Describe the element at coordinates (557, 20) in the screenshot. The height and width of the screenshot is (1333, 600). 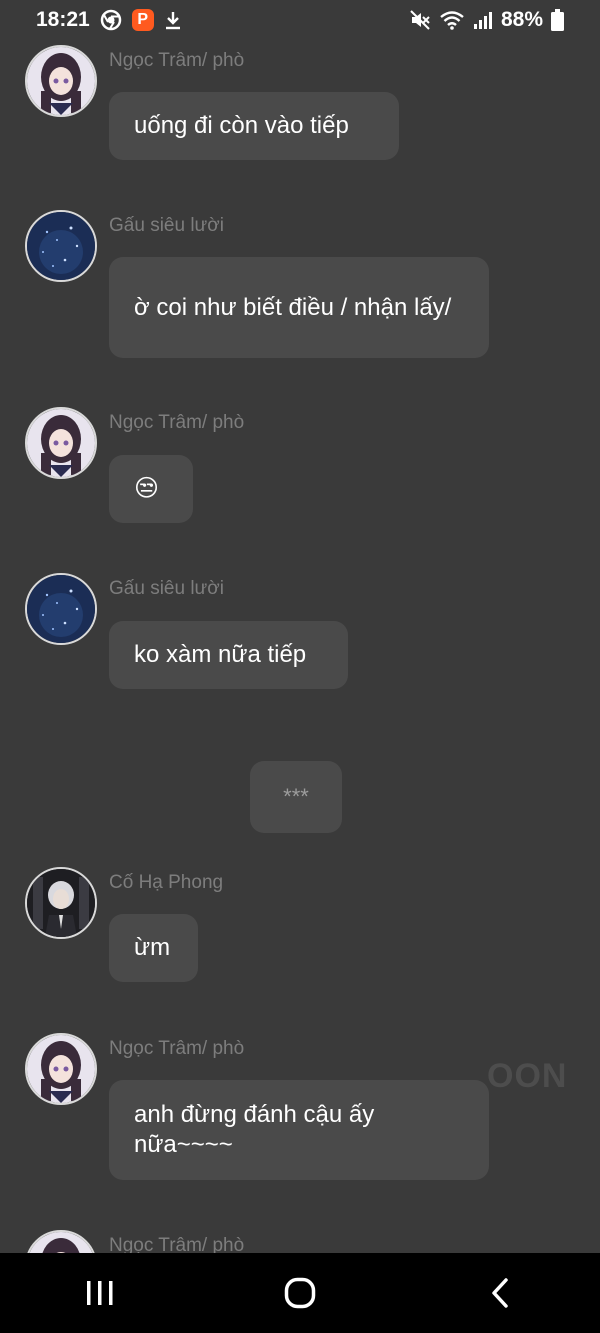
I see `battery-icon` at that location.